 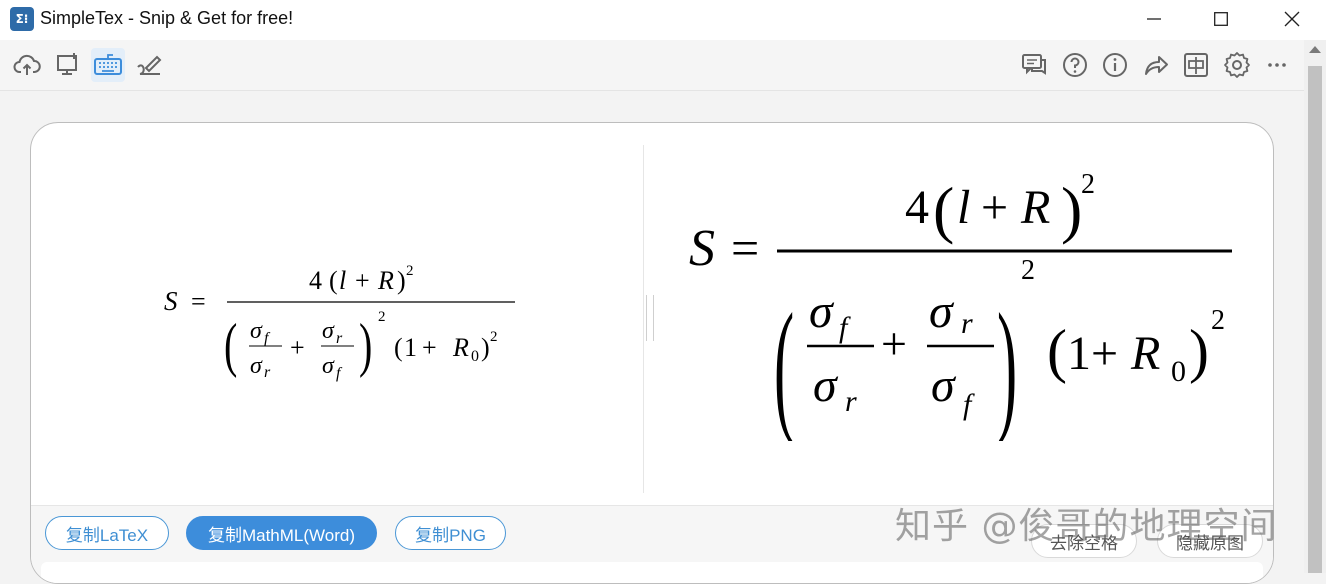 I want to click on settings-button, so click(x=1237, y=65).